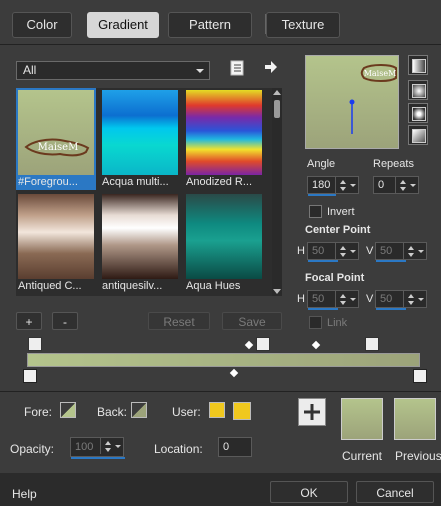 This screenshot has width=441, height=506. What do you see at coordinates (56, 132) in the screenshot?
I see `gradient-swatch: MaiseM` at bounding box center [56, 132].